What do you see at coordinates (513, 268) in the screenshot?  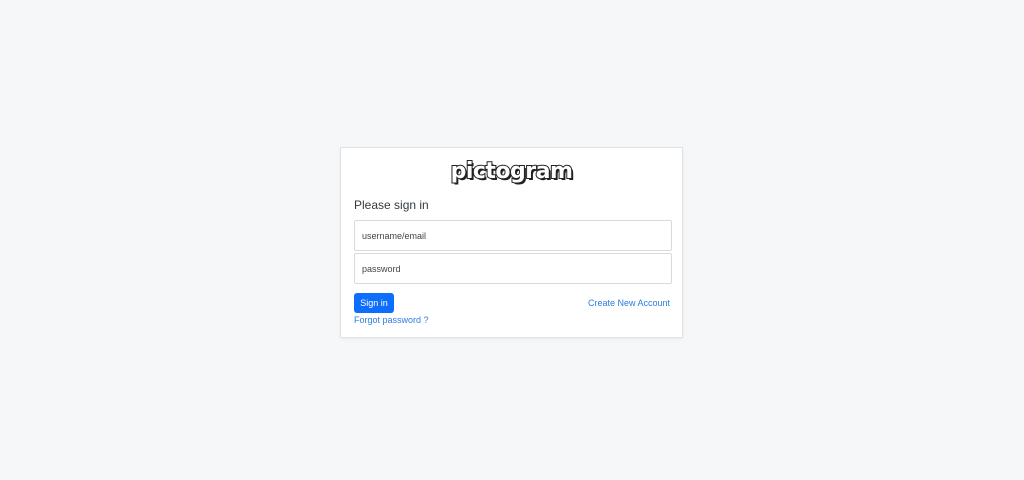 I see `password-input` at bounding box center [513, 268].